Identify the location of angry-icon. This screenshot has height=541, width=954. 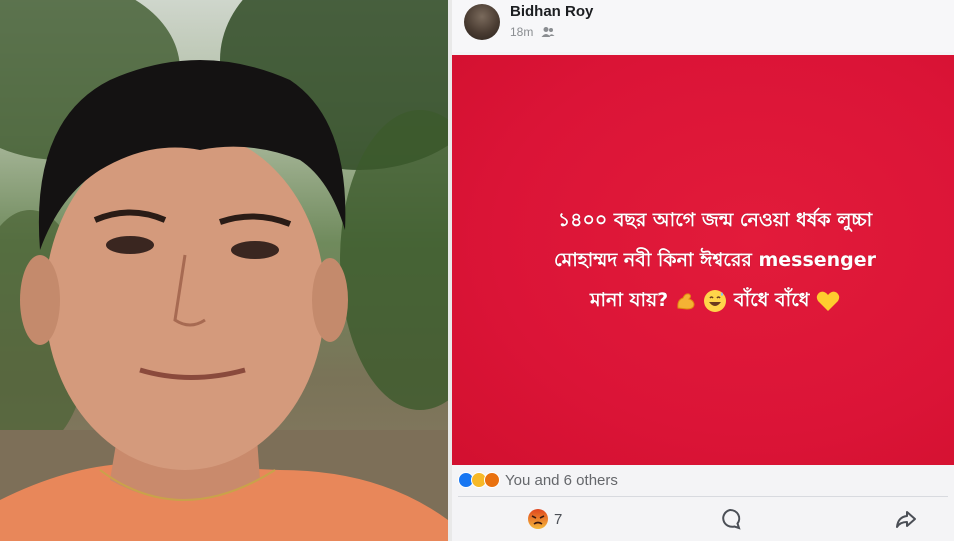
(492, 480).